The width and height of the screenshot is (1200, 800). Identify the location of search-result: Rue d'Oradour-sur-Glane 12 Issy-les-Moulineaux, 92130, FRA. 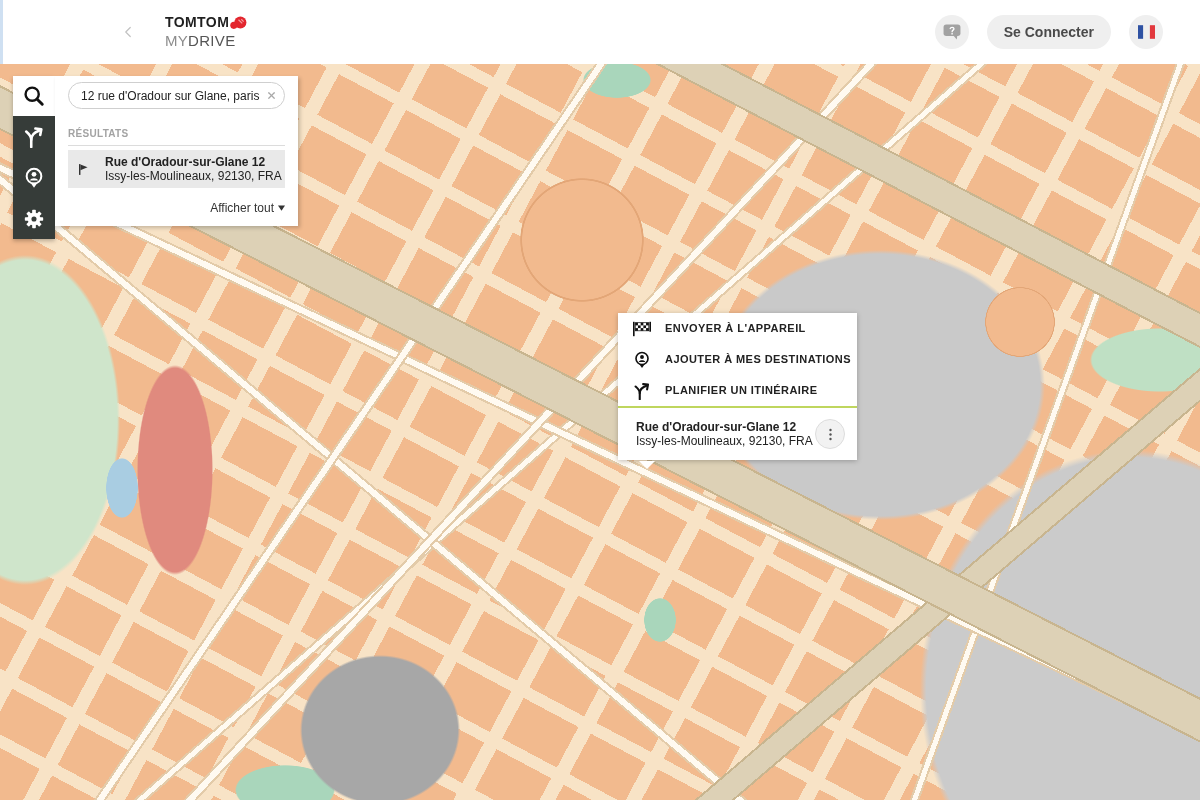
(176, 169).